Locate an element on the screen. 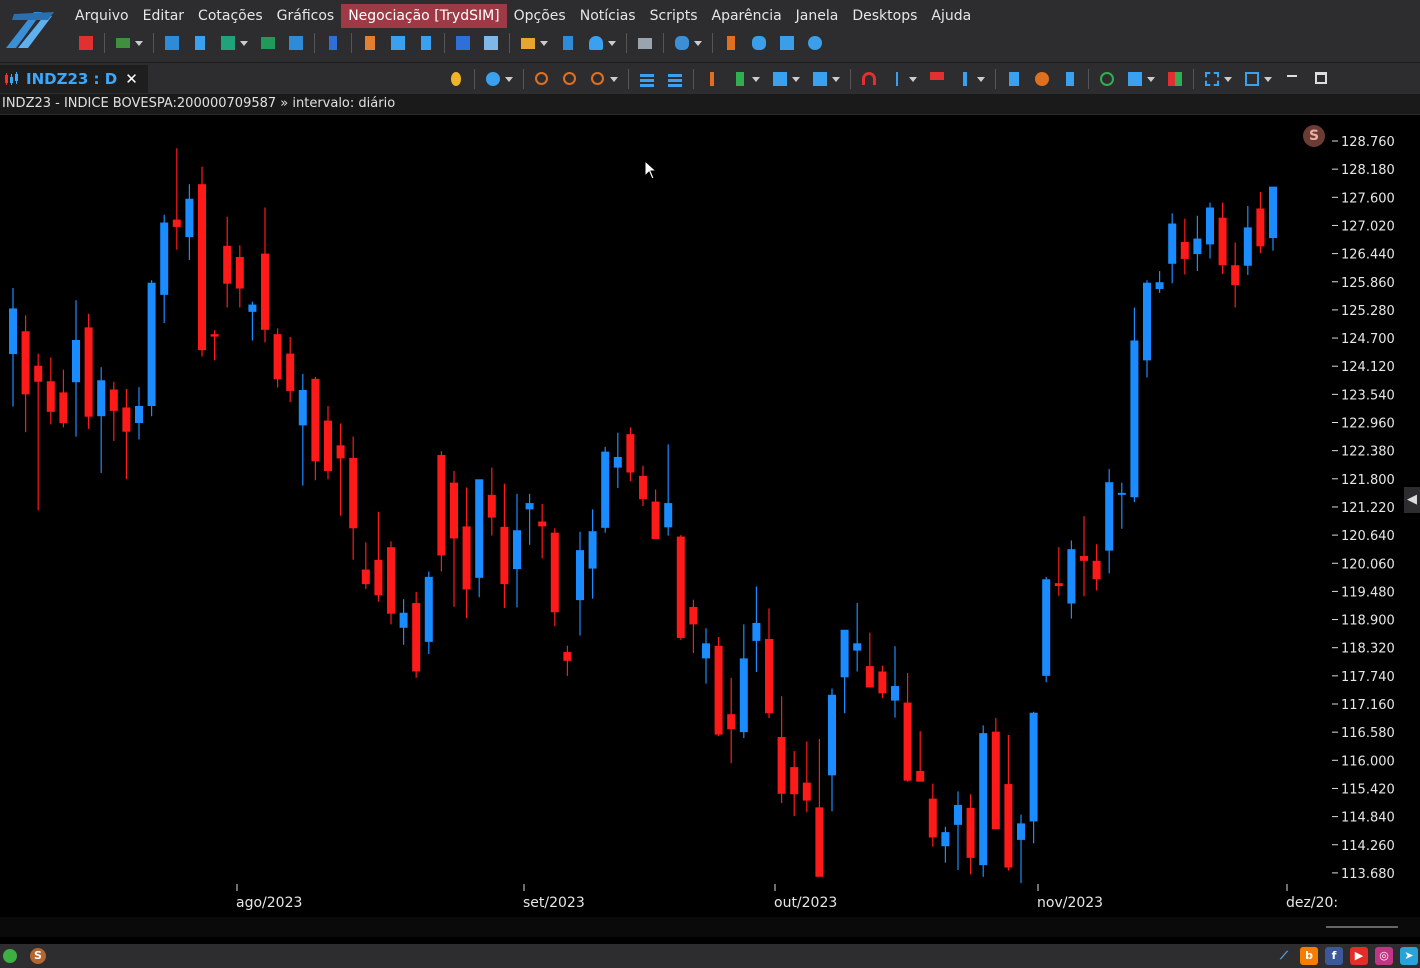  column-chart-icon is located at coordinates (568, 43).